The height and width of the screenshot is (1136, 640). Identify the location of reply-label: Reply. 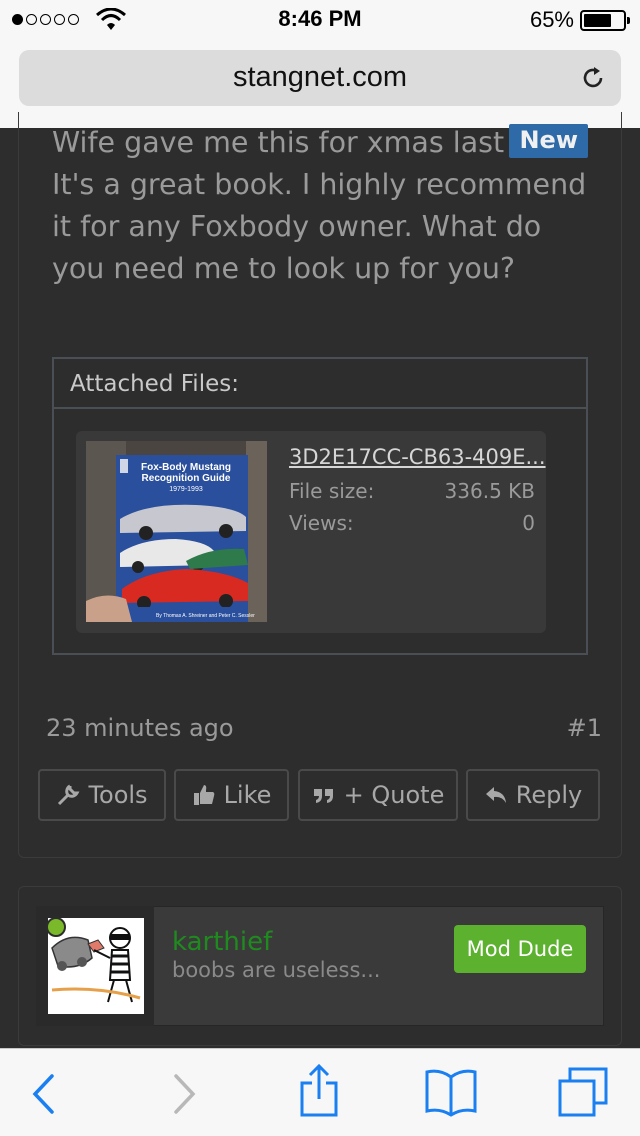
(549, 795).